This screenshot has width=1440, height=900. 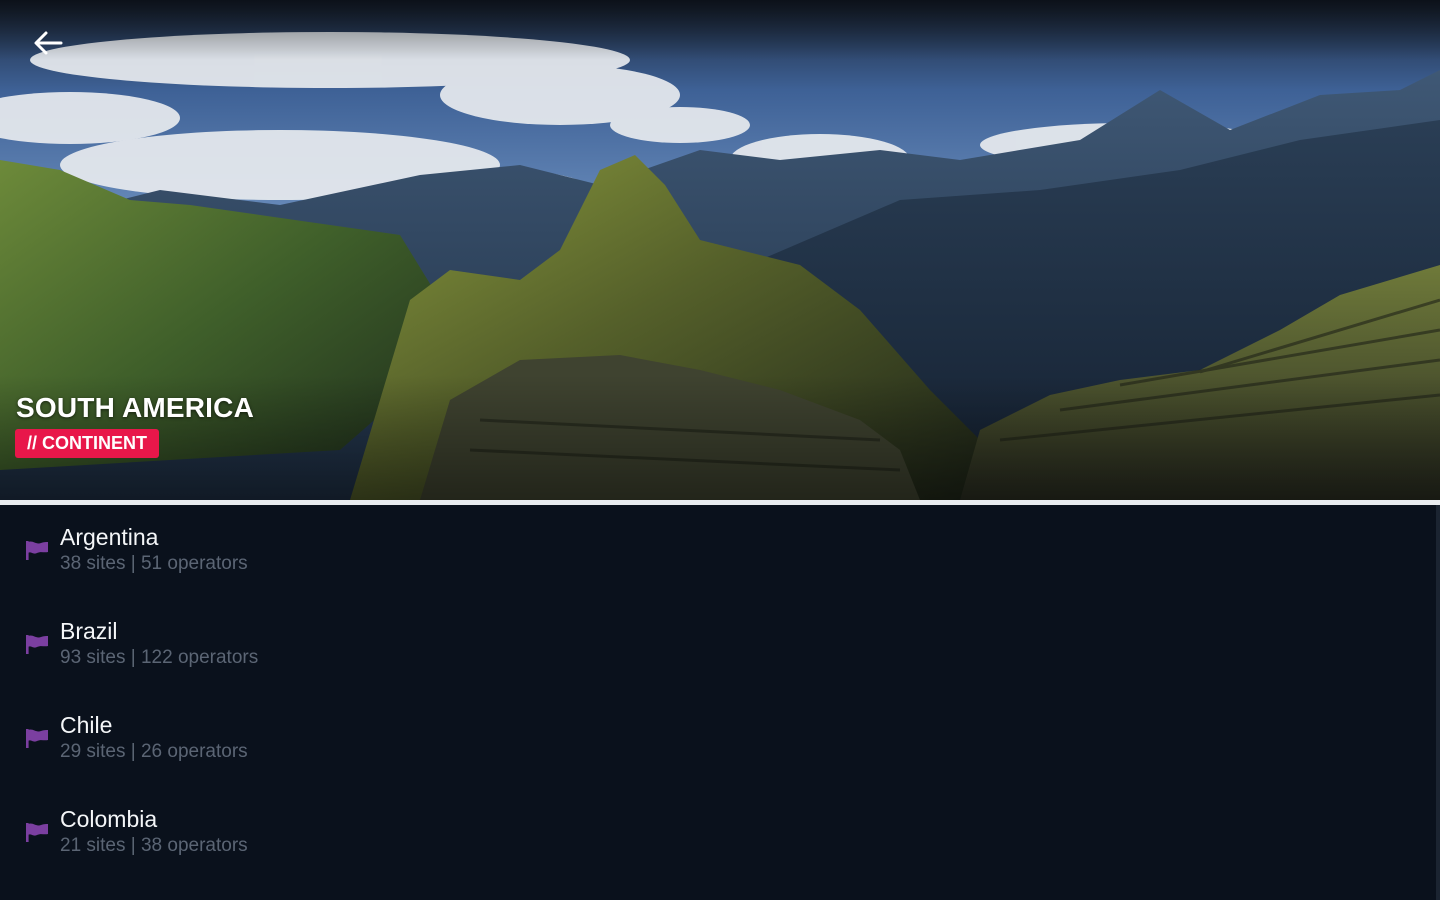 I want to click on country-name: Brazil, so click(x=89, y=631).